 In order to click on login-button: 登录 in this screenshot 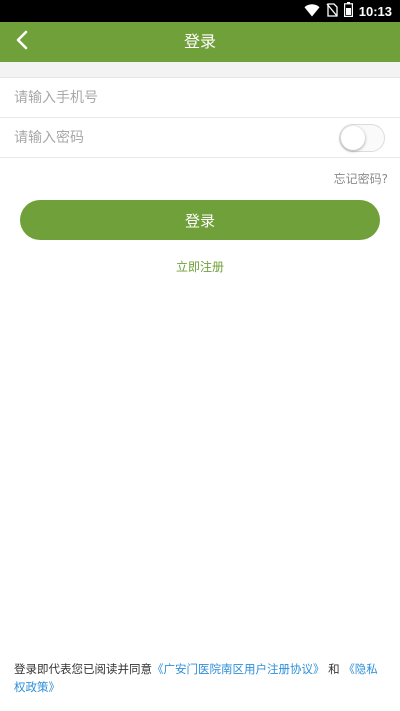, I will do `click(200, 220)`.